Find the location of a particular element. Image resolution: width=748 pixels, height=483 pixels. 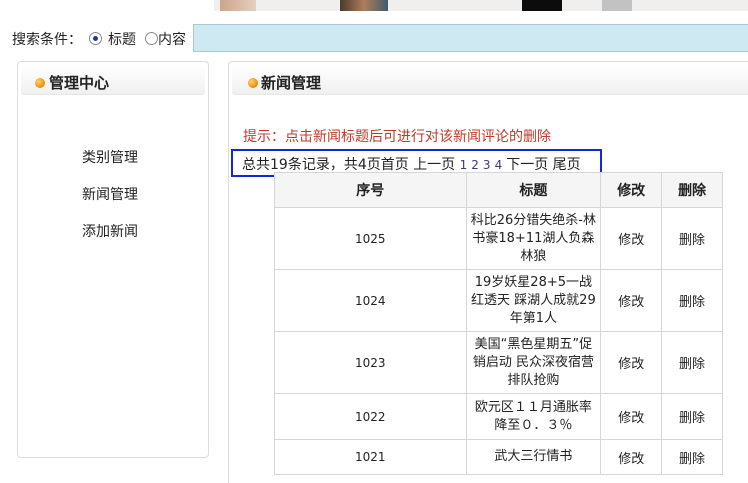

hint-text: 提示：点击新闻标题后可进行对该新闻评论的删除 is located at coordinates (397, 137).